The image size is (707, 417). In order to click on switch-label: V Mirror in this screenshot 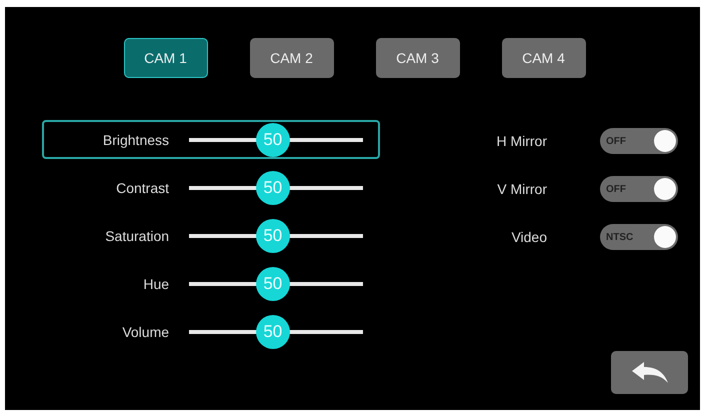, I will do `click(521, 189)`.